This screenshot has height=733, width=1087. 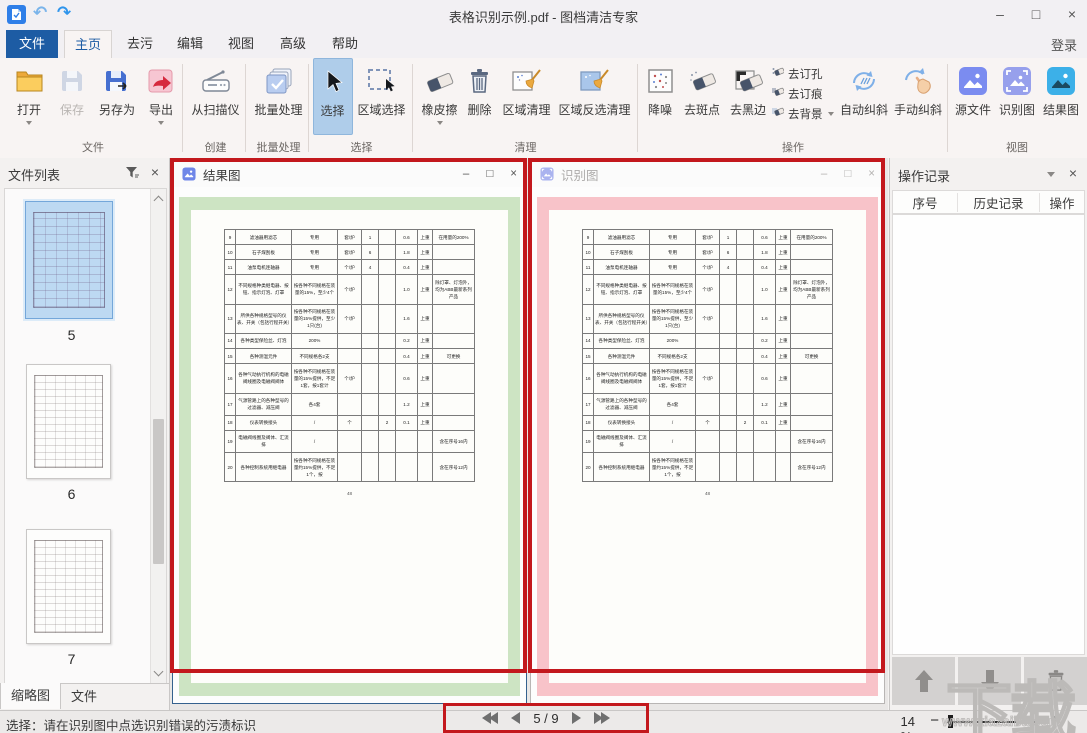 What do you see at coordinates (279, 96) in the screenshot?
I see `batch-process-button: 批量处理` at bounding box center [279, 96].